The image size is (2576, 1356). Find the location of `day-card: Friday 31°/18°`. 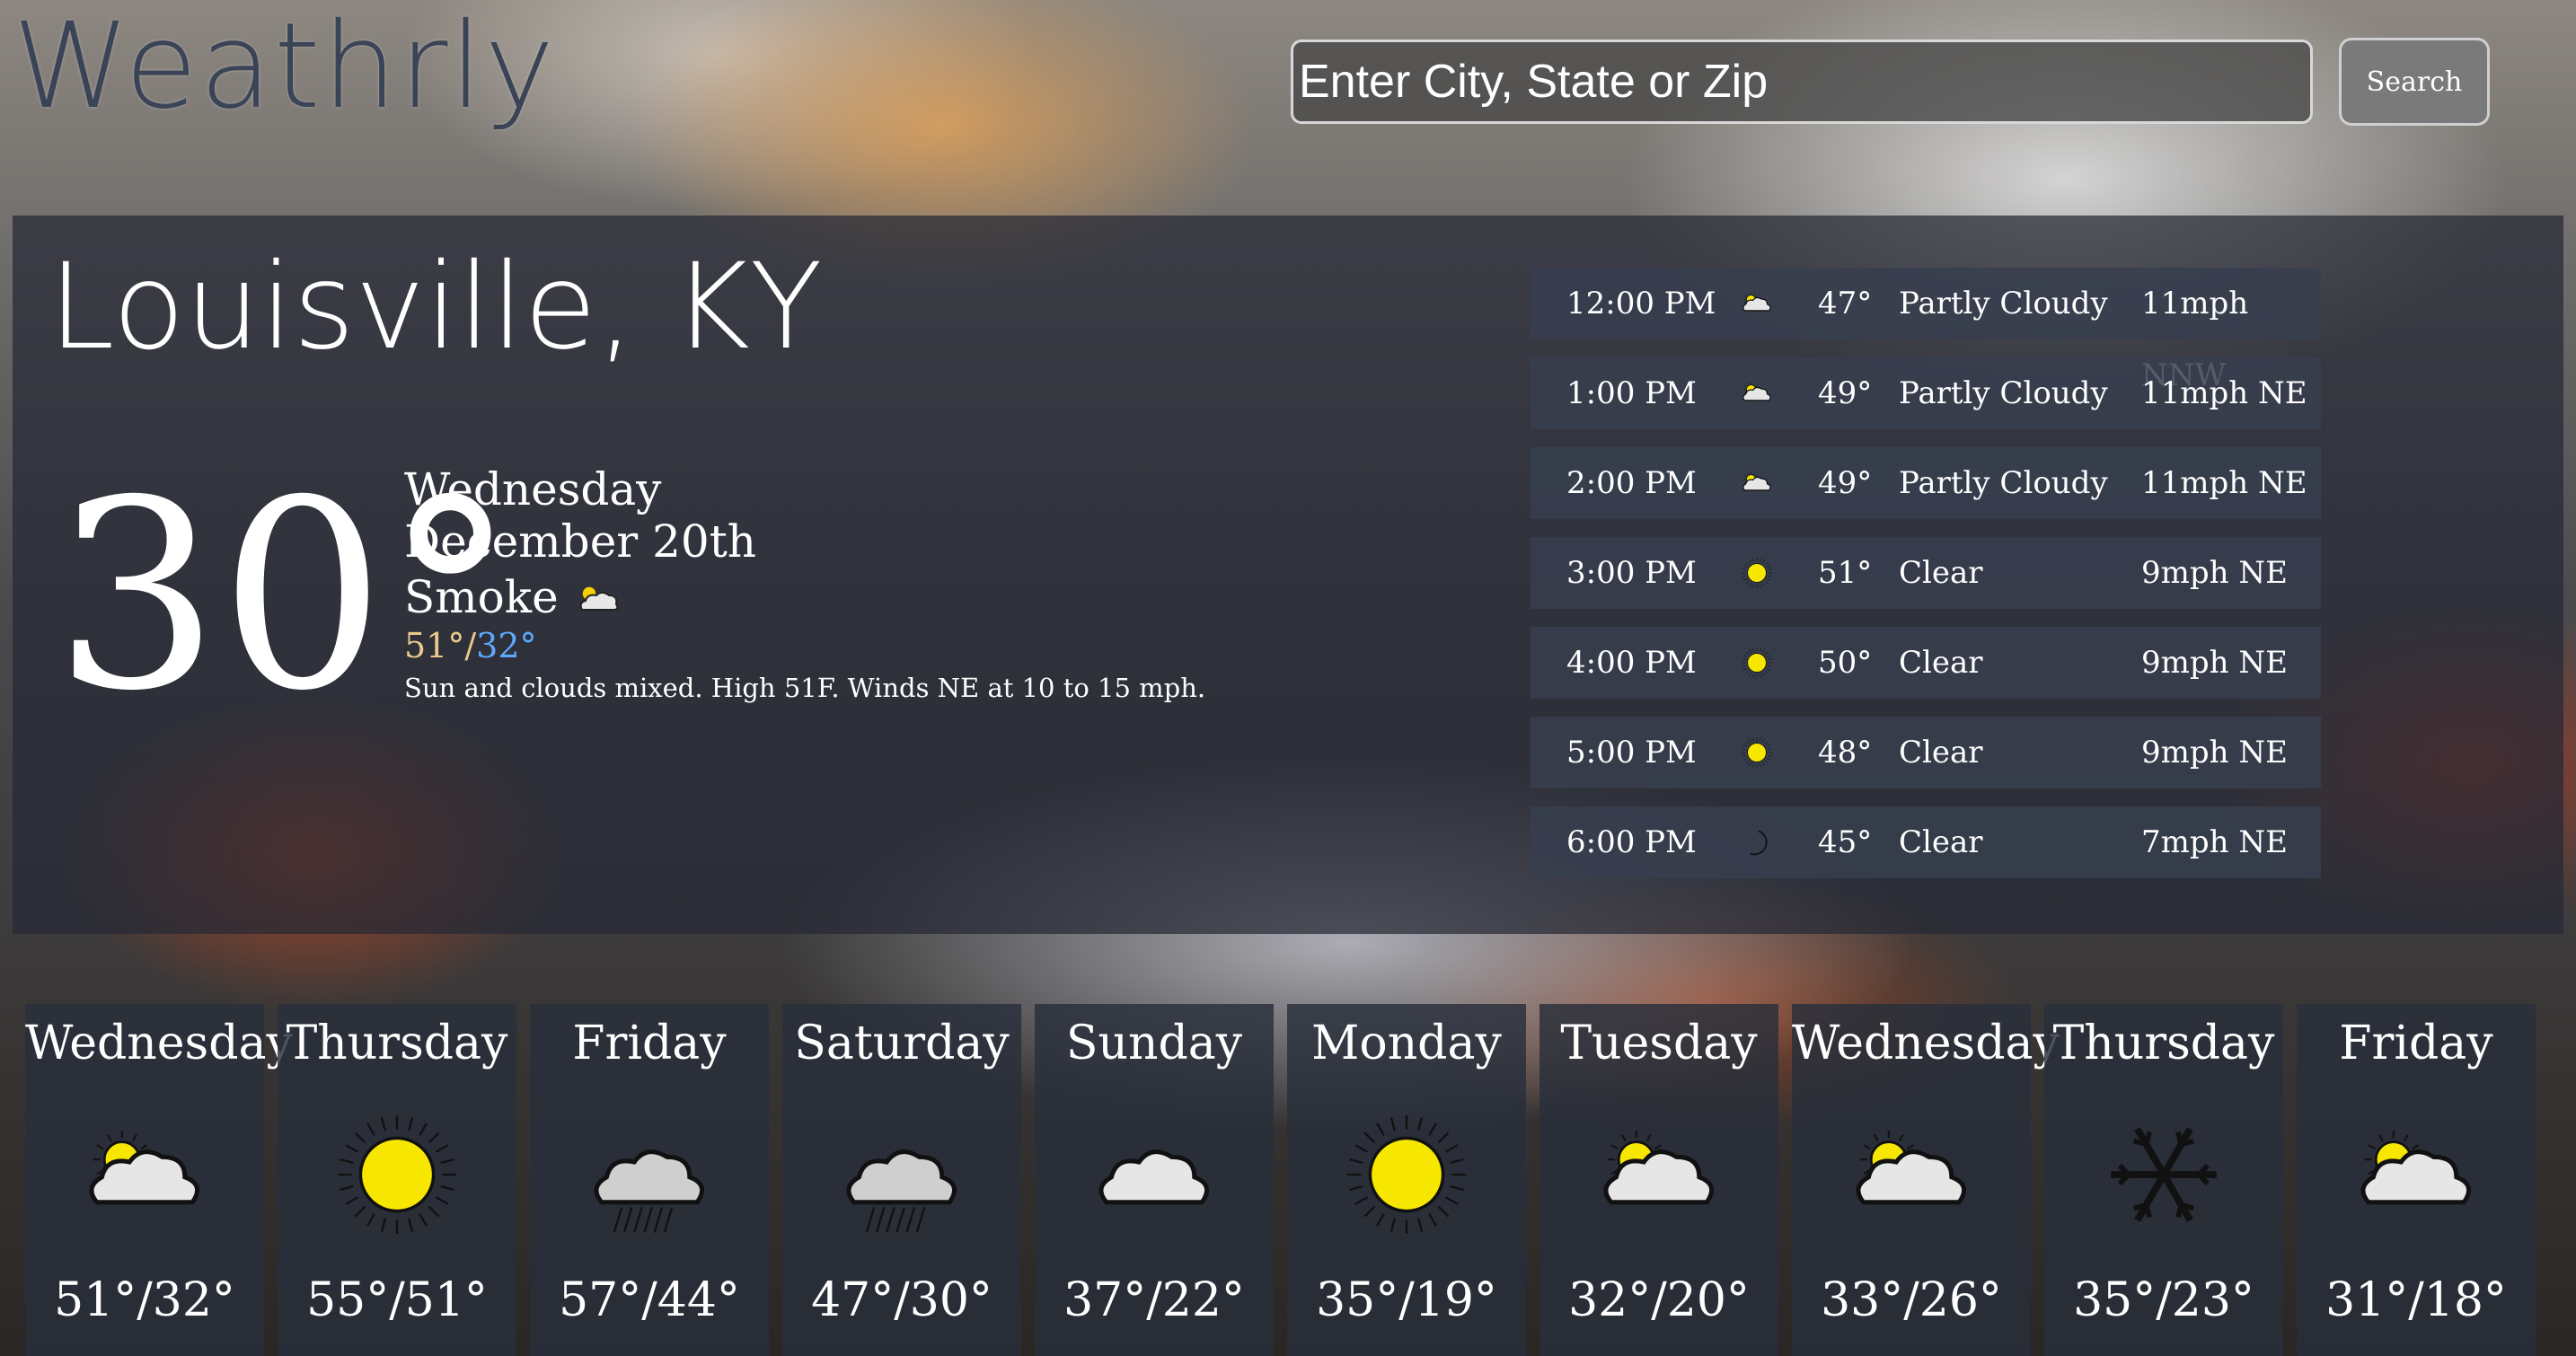

day-card: Friday 31°/18° is located at coordinates (2416, 1180).